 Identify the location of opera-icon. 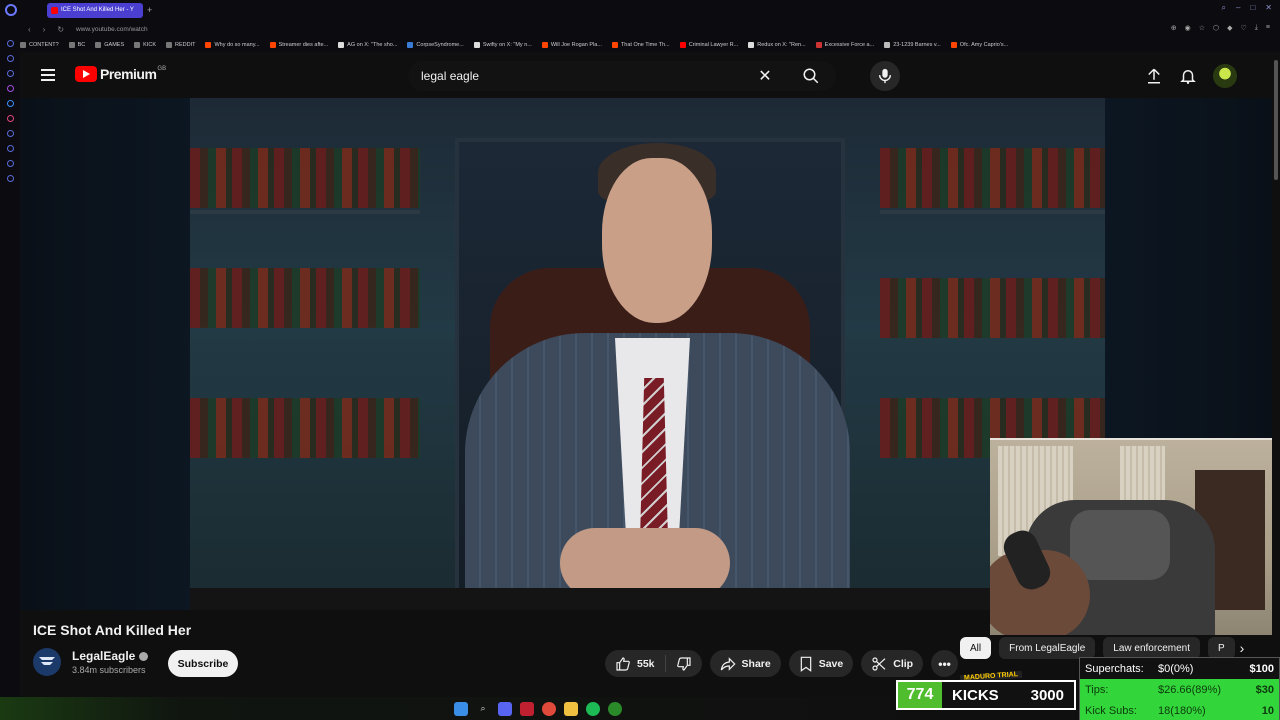
(527, 708).